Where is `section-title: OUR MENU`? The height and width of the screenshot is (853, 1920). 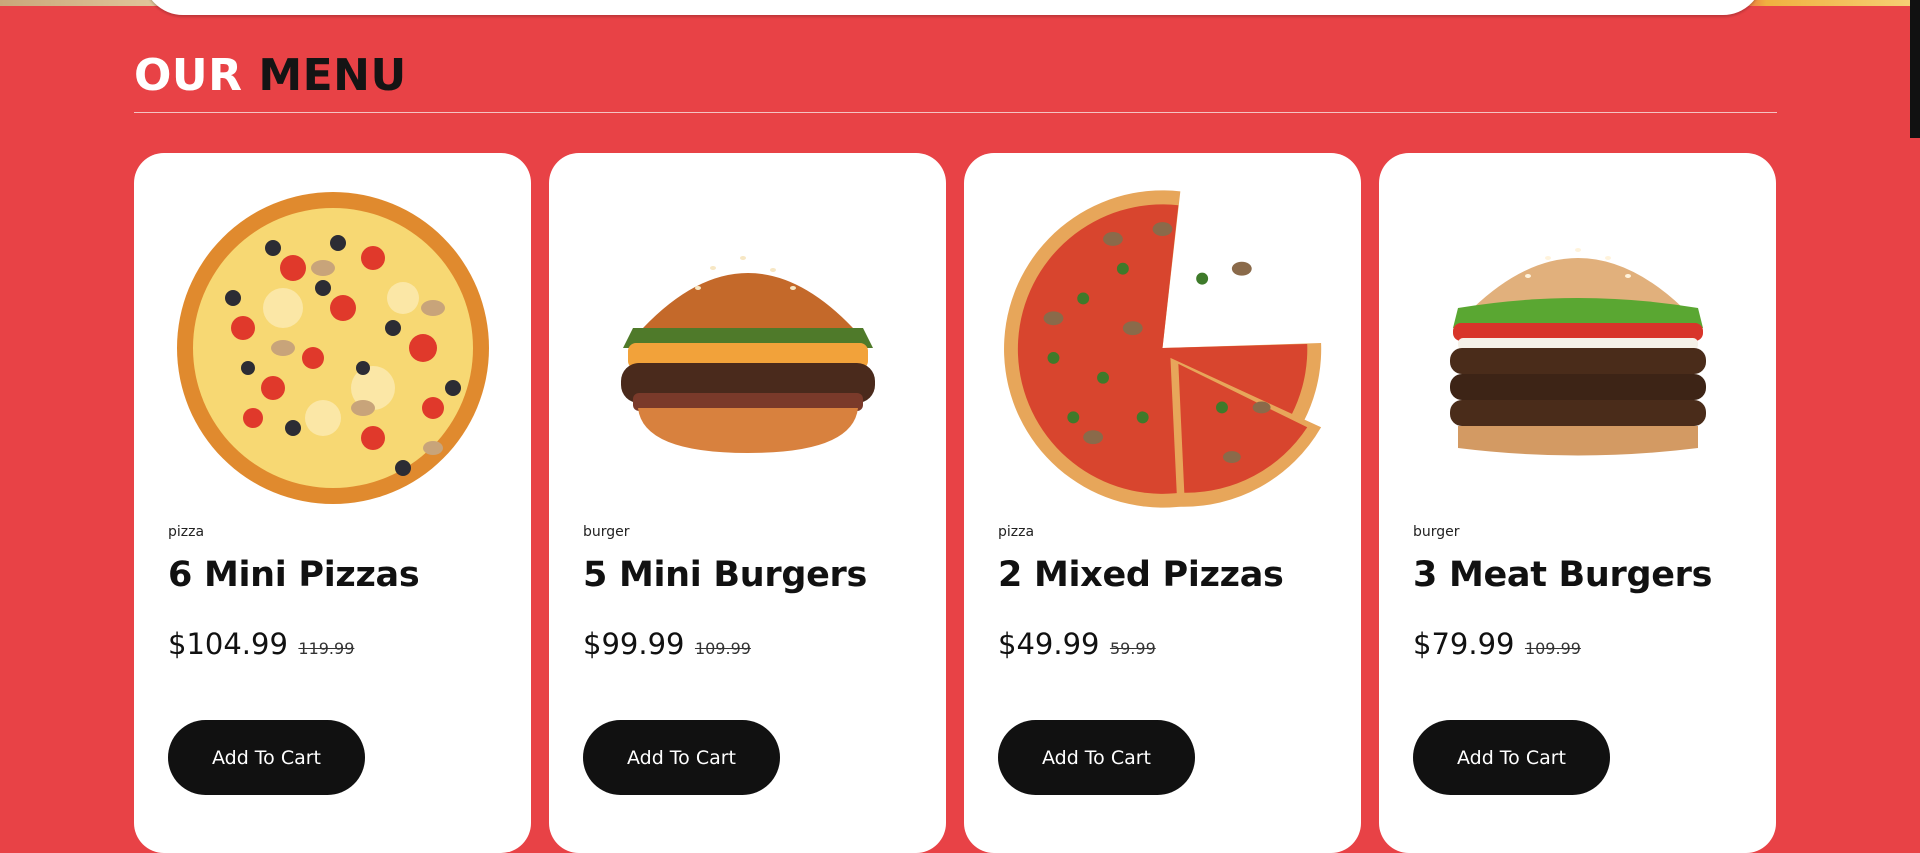
section-title: OUR MENU is located at coordinates (270, 75).